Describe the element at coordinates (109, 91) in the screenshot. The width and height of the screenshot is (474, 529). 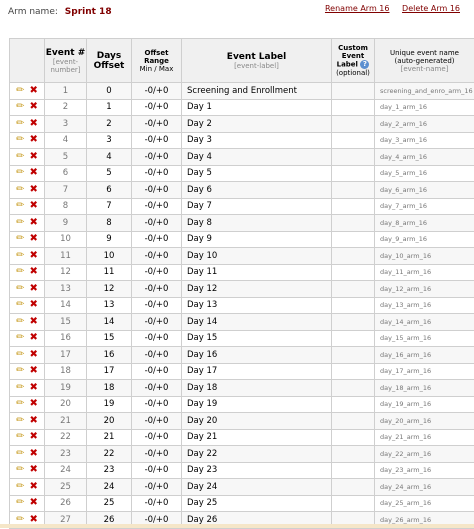
I see `days-offset: 0` at that location.